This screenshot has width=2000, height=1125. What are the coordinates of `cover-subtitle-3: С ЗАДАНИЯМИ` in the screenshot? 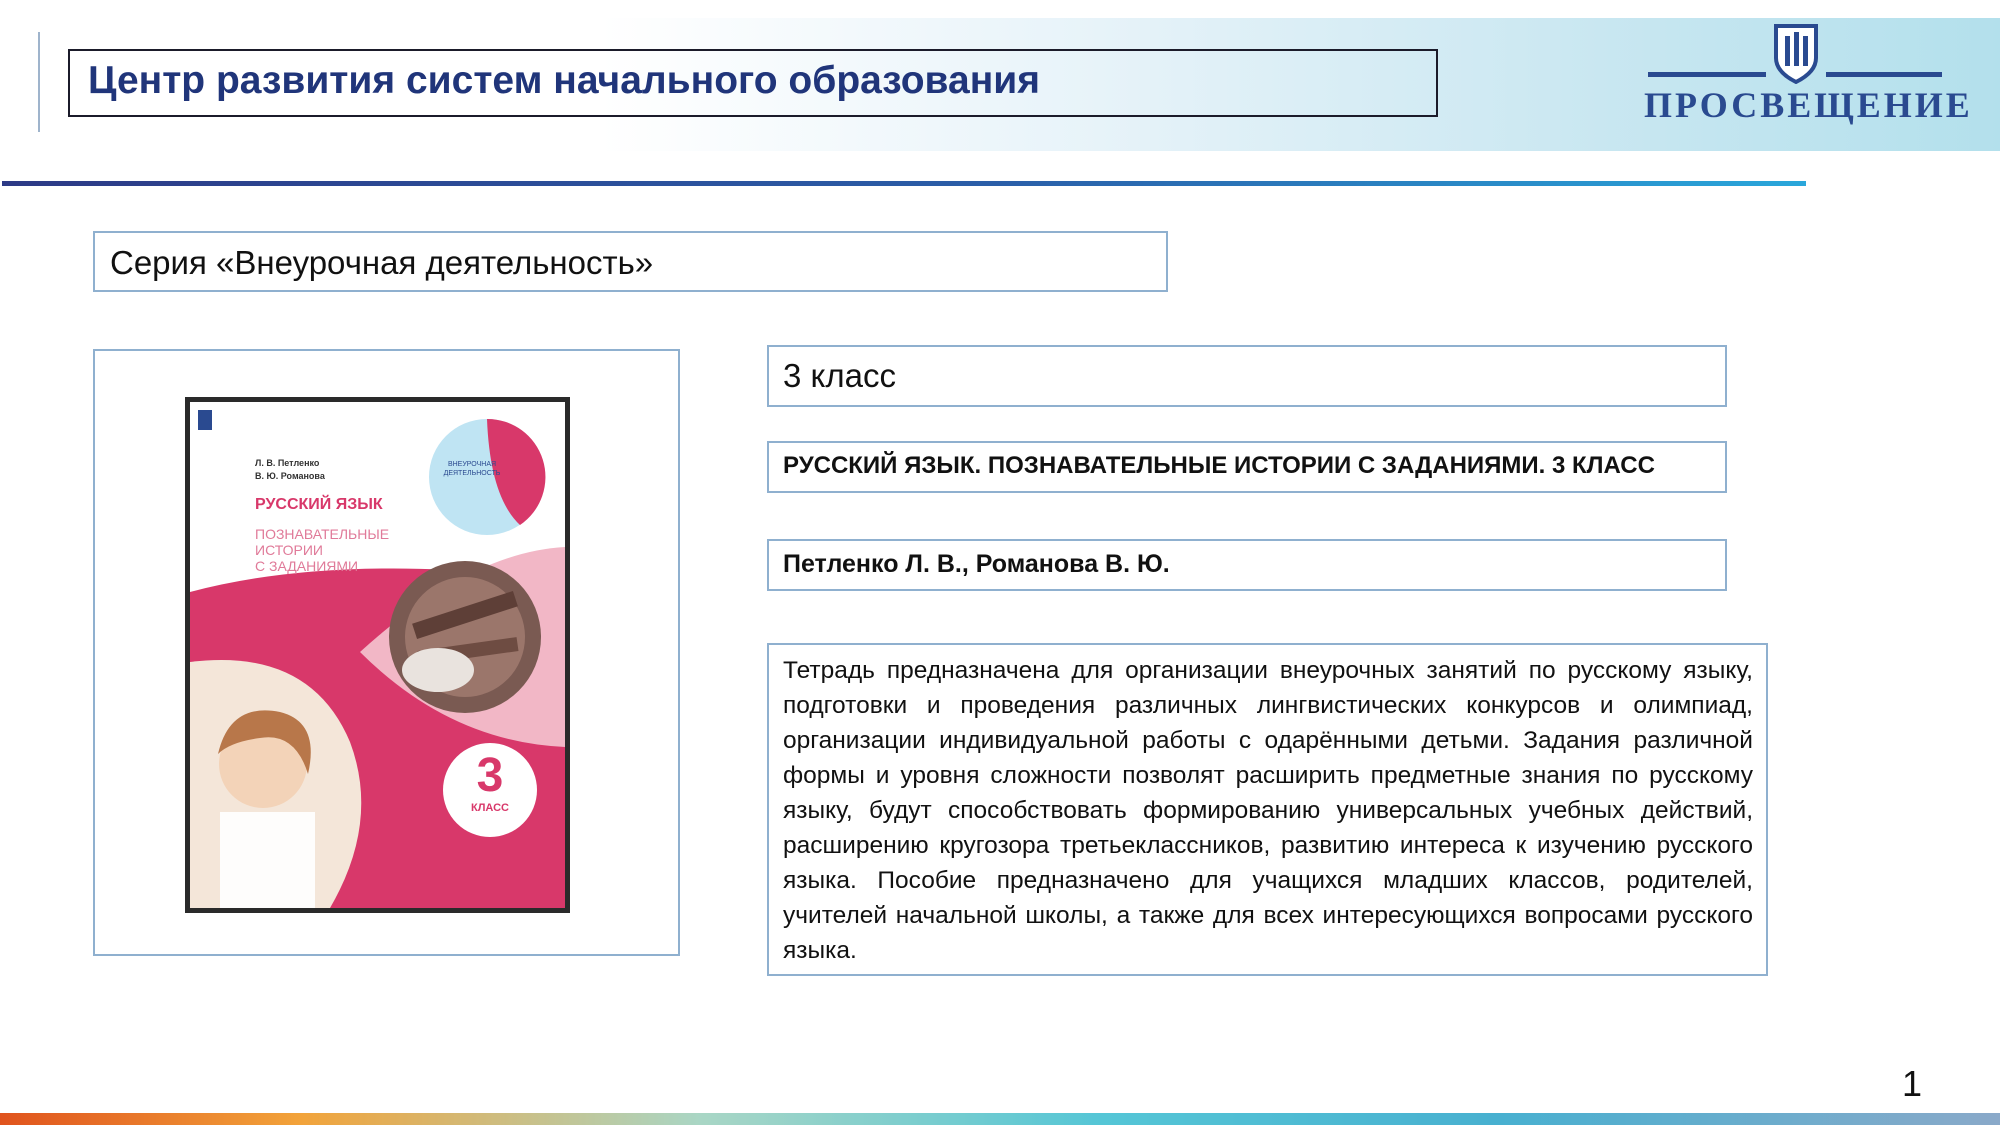 It's located at (307, 566).